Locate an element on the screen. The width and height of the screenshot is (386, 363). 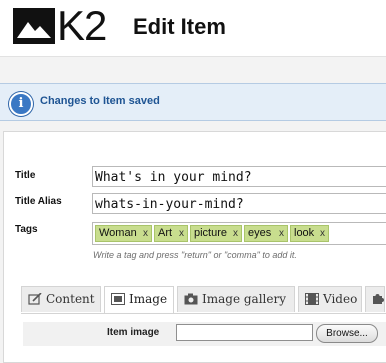
tag-label: picture is located at coordinates (211, 233).